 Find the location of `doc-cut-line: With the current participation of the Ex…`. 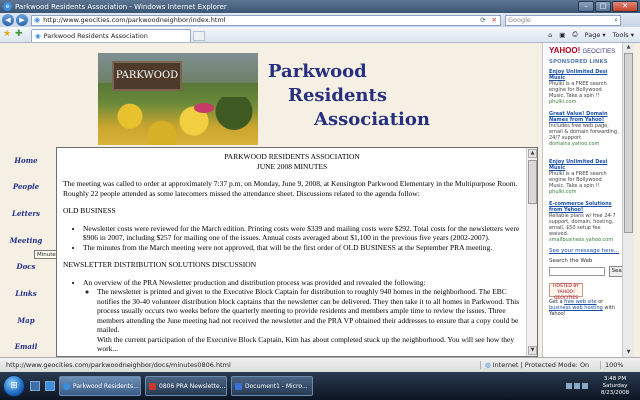

doc-cut-line: With the current participation of the Ex… is located at coordinates (306, 344).